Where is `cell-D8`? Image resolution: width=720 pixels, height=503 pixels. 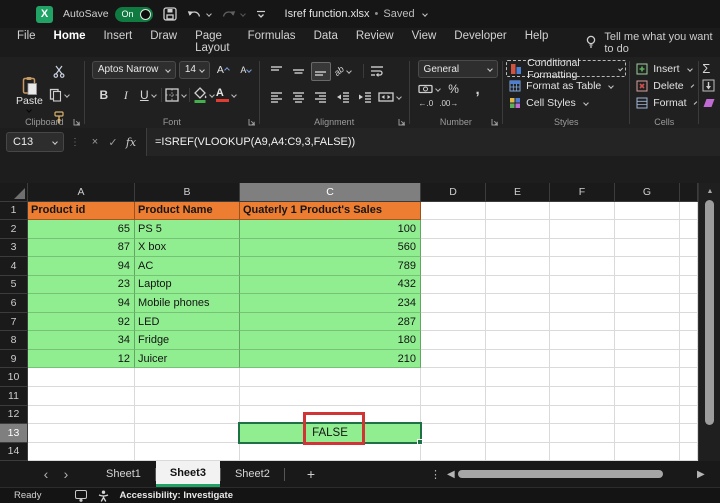 cell-D8 is located at coordinates (453, 340).